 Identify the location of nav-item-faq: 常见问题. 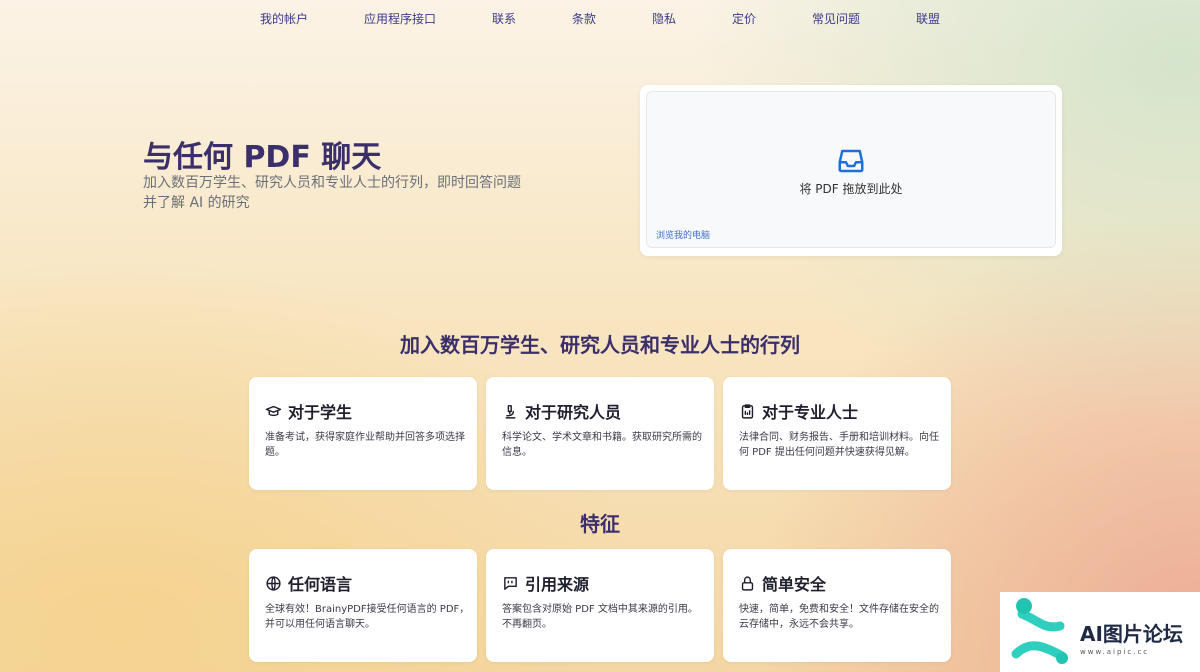
(836, 18).